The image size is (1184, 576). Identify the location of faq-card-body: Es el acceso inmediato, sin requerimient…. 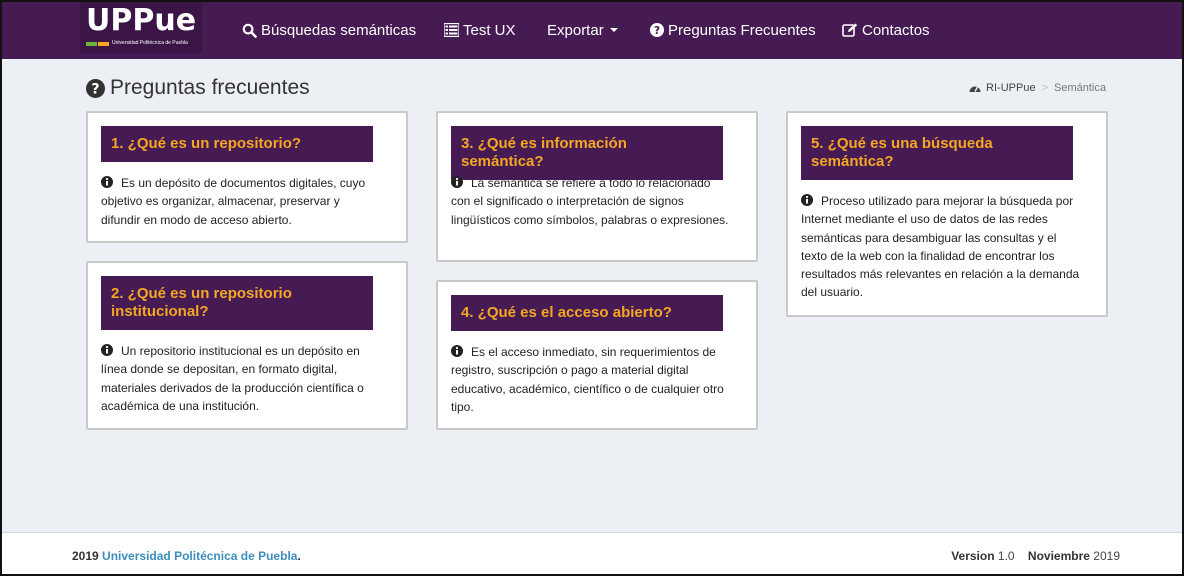
(591, 379).